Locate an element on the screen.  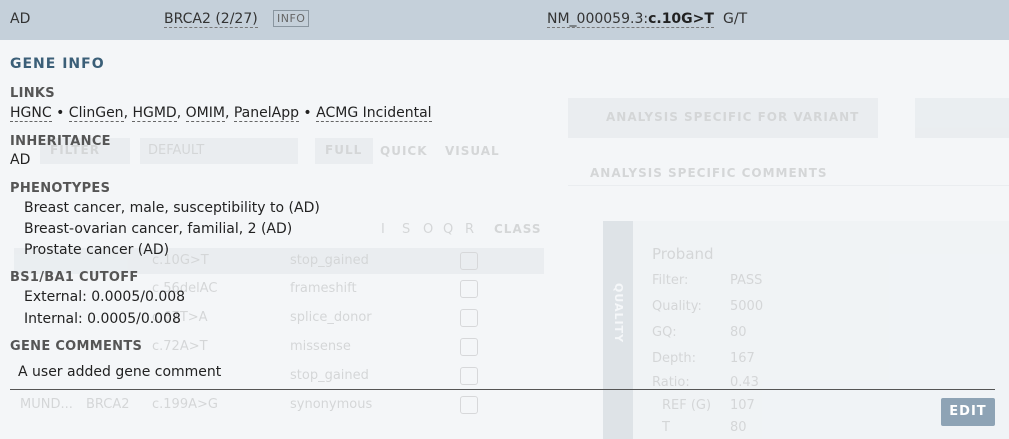
transcript-id: NM_000059.3: is located at coordinates (598, 19).